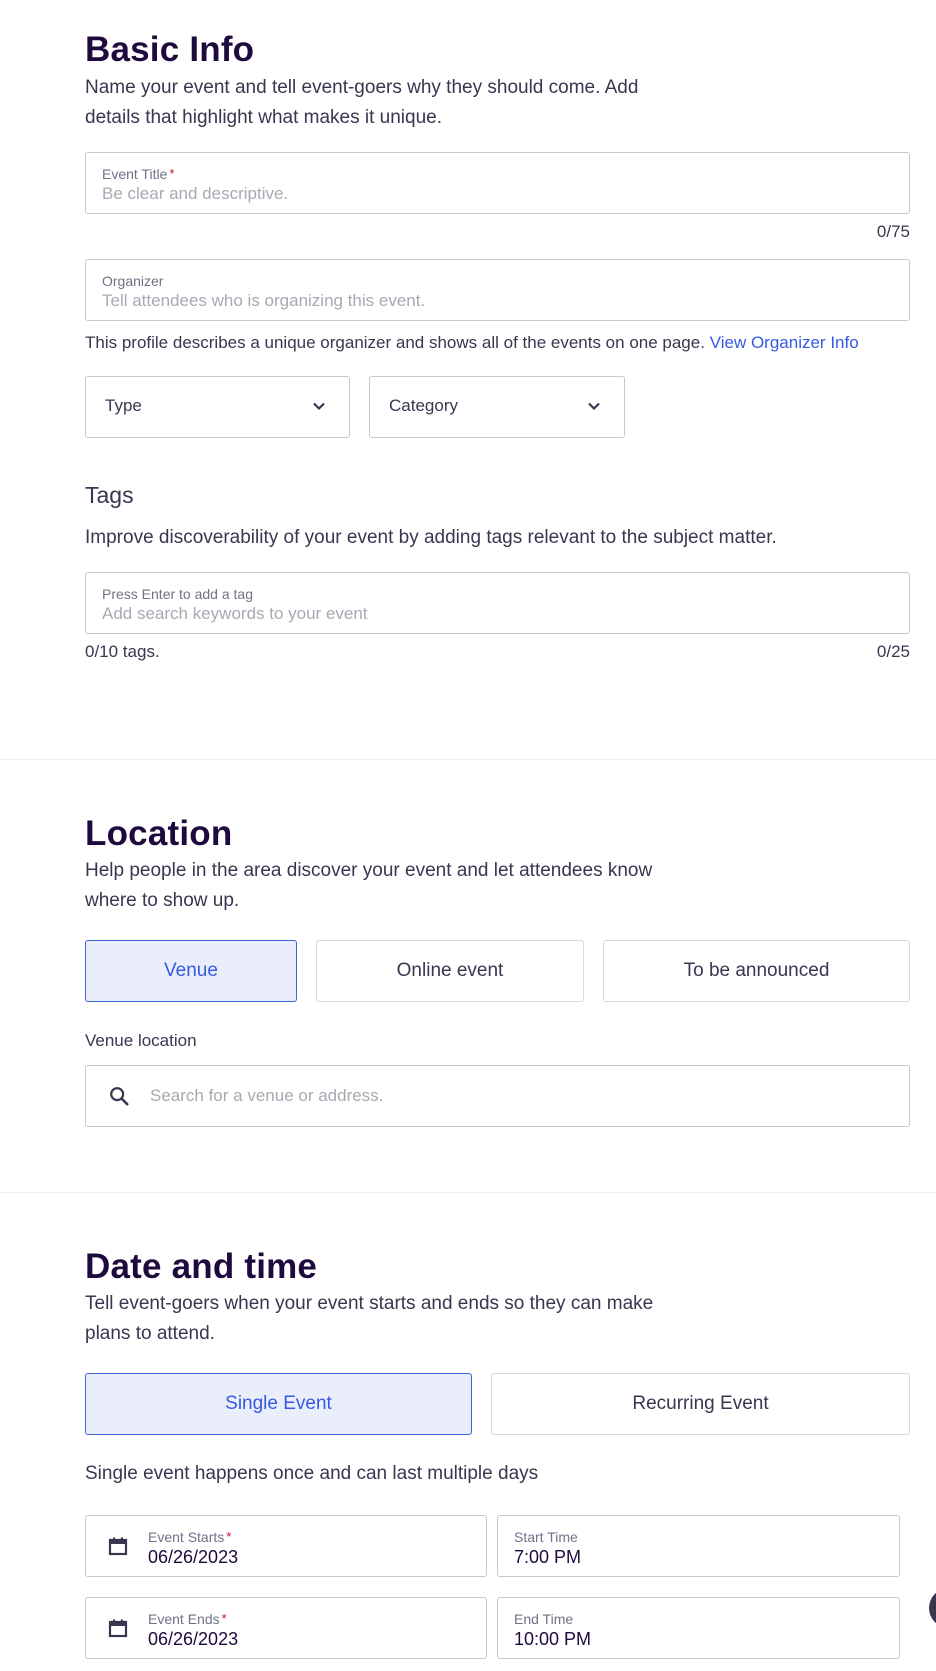  What do you see at coordinates (191, 971) in the screenshot?
I see `location-option-venue: Venue` at bounding box center [191, 971].